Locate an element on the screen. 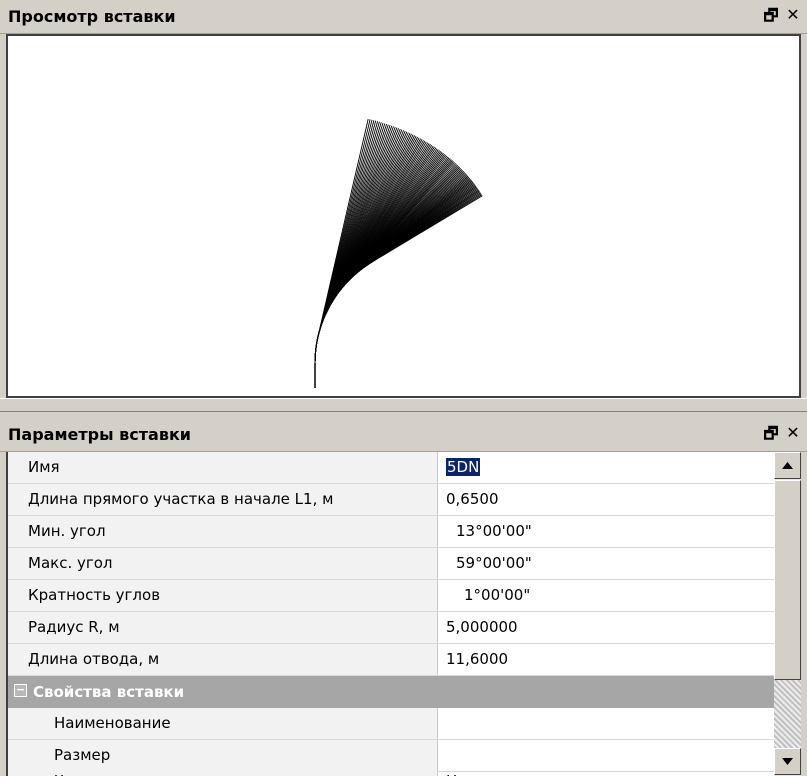 This screenshot has height=776, width=807. property-value: Не определено is located at coordinates (607, 771).